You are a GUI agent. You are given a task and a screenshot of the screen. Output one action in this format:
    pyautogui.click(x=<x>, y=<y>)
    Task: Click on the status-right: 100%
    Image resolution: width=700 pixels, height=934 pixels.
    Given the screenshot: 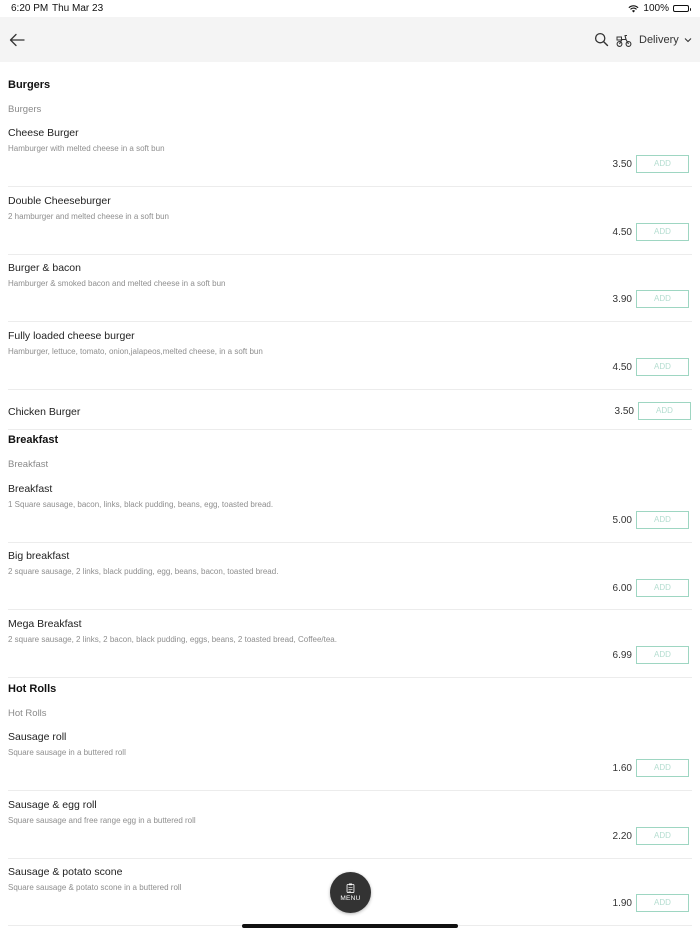 What is the action you would take?
    pyautogui.click(x=659, y=8)
    